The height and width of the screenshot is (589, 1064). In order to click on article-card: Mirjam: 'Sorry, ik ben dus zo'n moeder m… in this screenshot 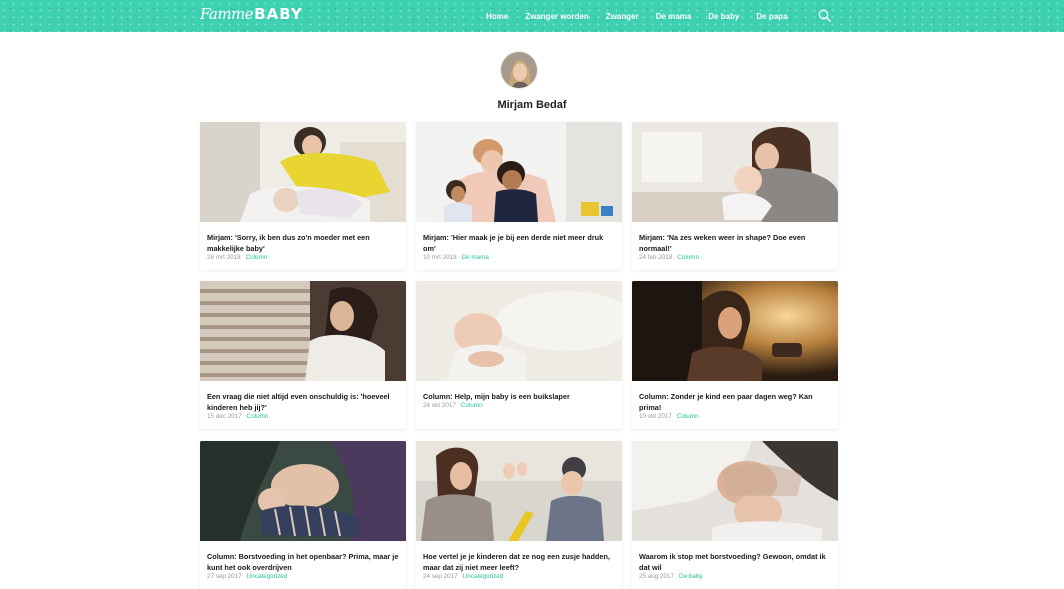, I will do `click(303, 196)`.